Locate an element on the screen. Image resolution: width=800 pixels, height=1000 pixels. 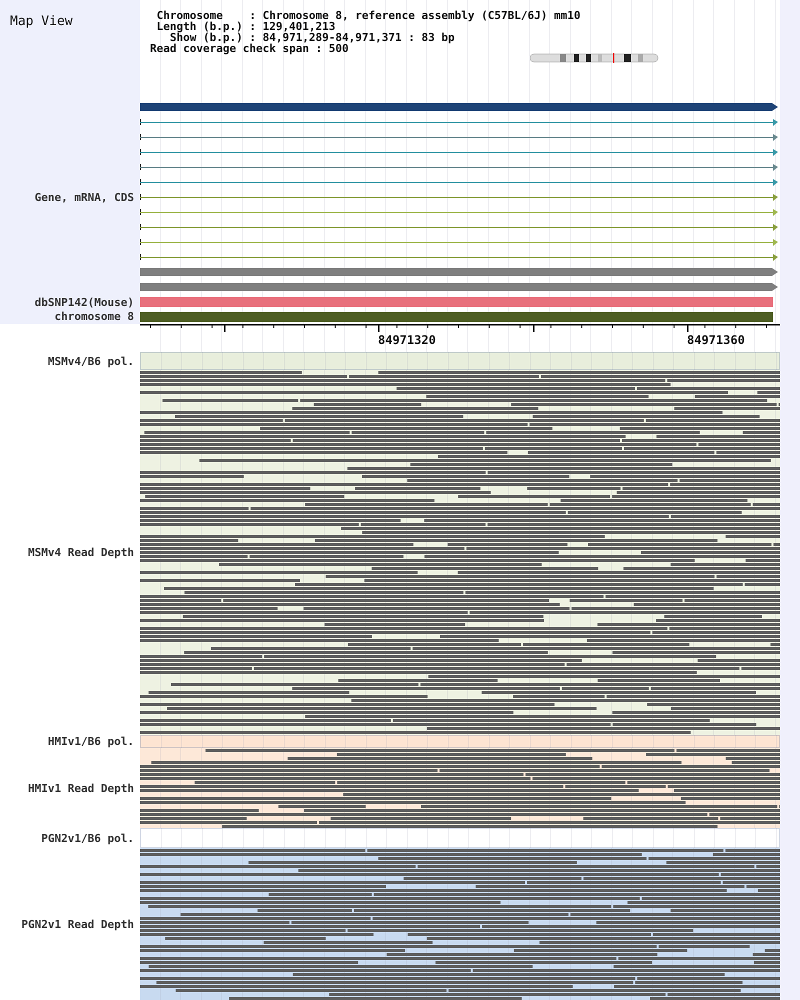
track-label: MSMv4/B6 pol. is located at coordinates (91, 361).